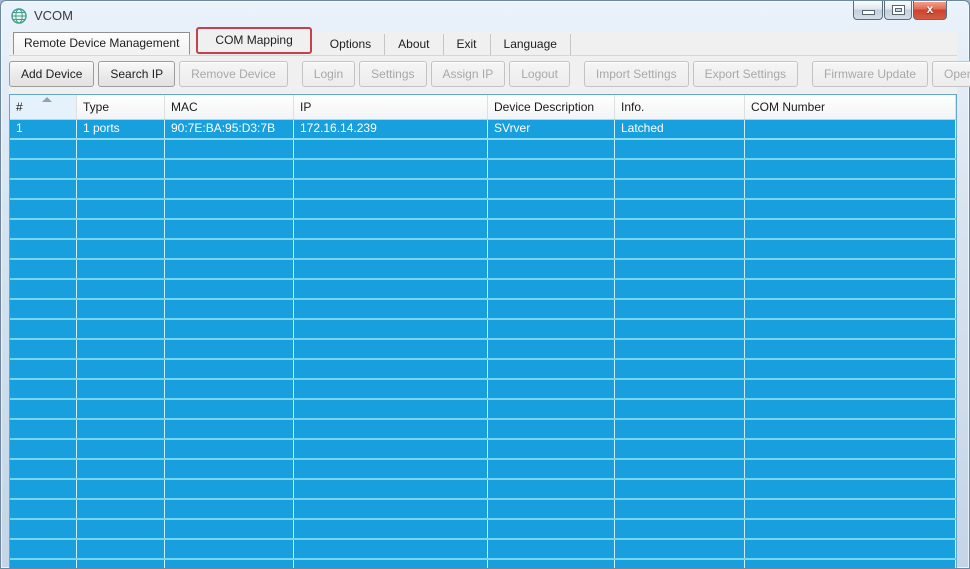  I want to click on table-cell-type: 1 ports, so click(121, 129).